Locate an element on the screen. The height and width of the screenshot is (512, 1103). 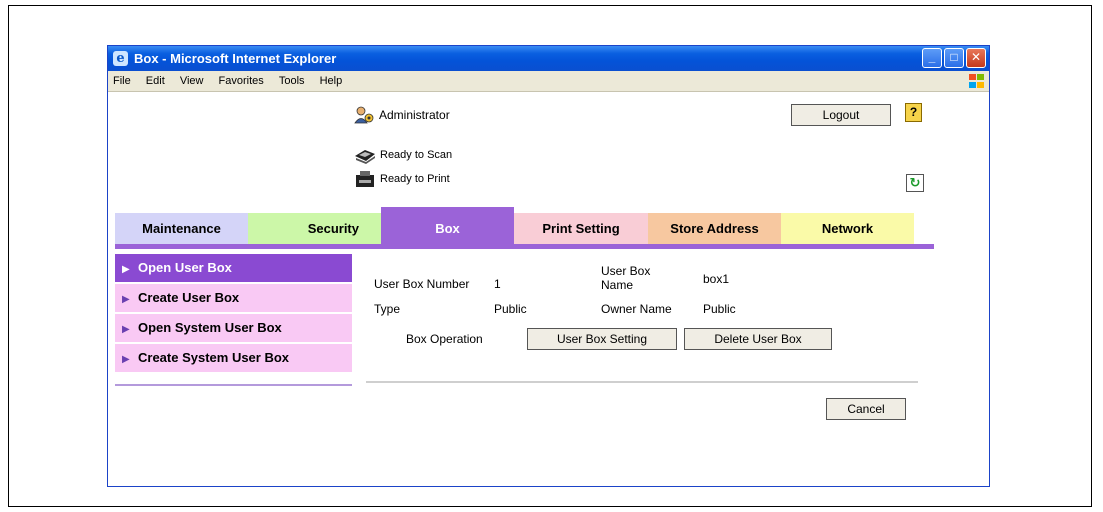
tab-network: Network is located at coordinates (847, 228).